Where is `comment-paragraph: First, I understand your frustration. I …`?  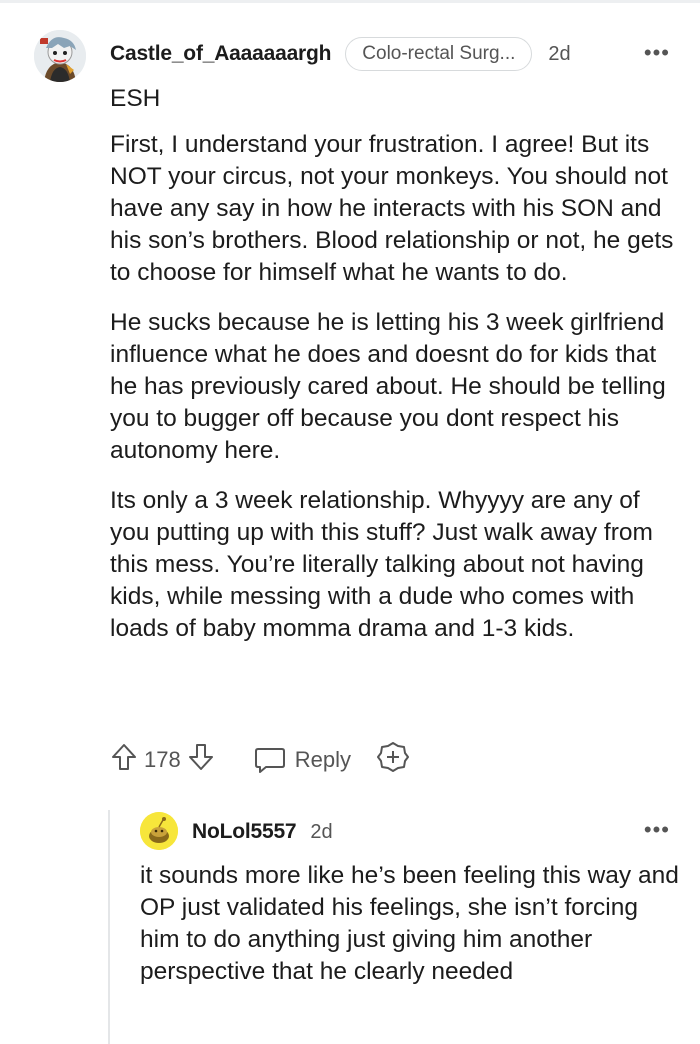
comment-paragraph: First, I understand your frustration. I … is located at coordinates (392, 208).